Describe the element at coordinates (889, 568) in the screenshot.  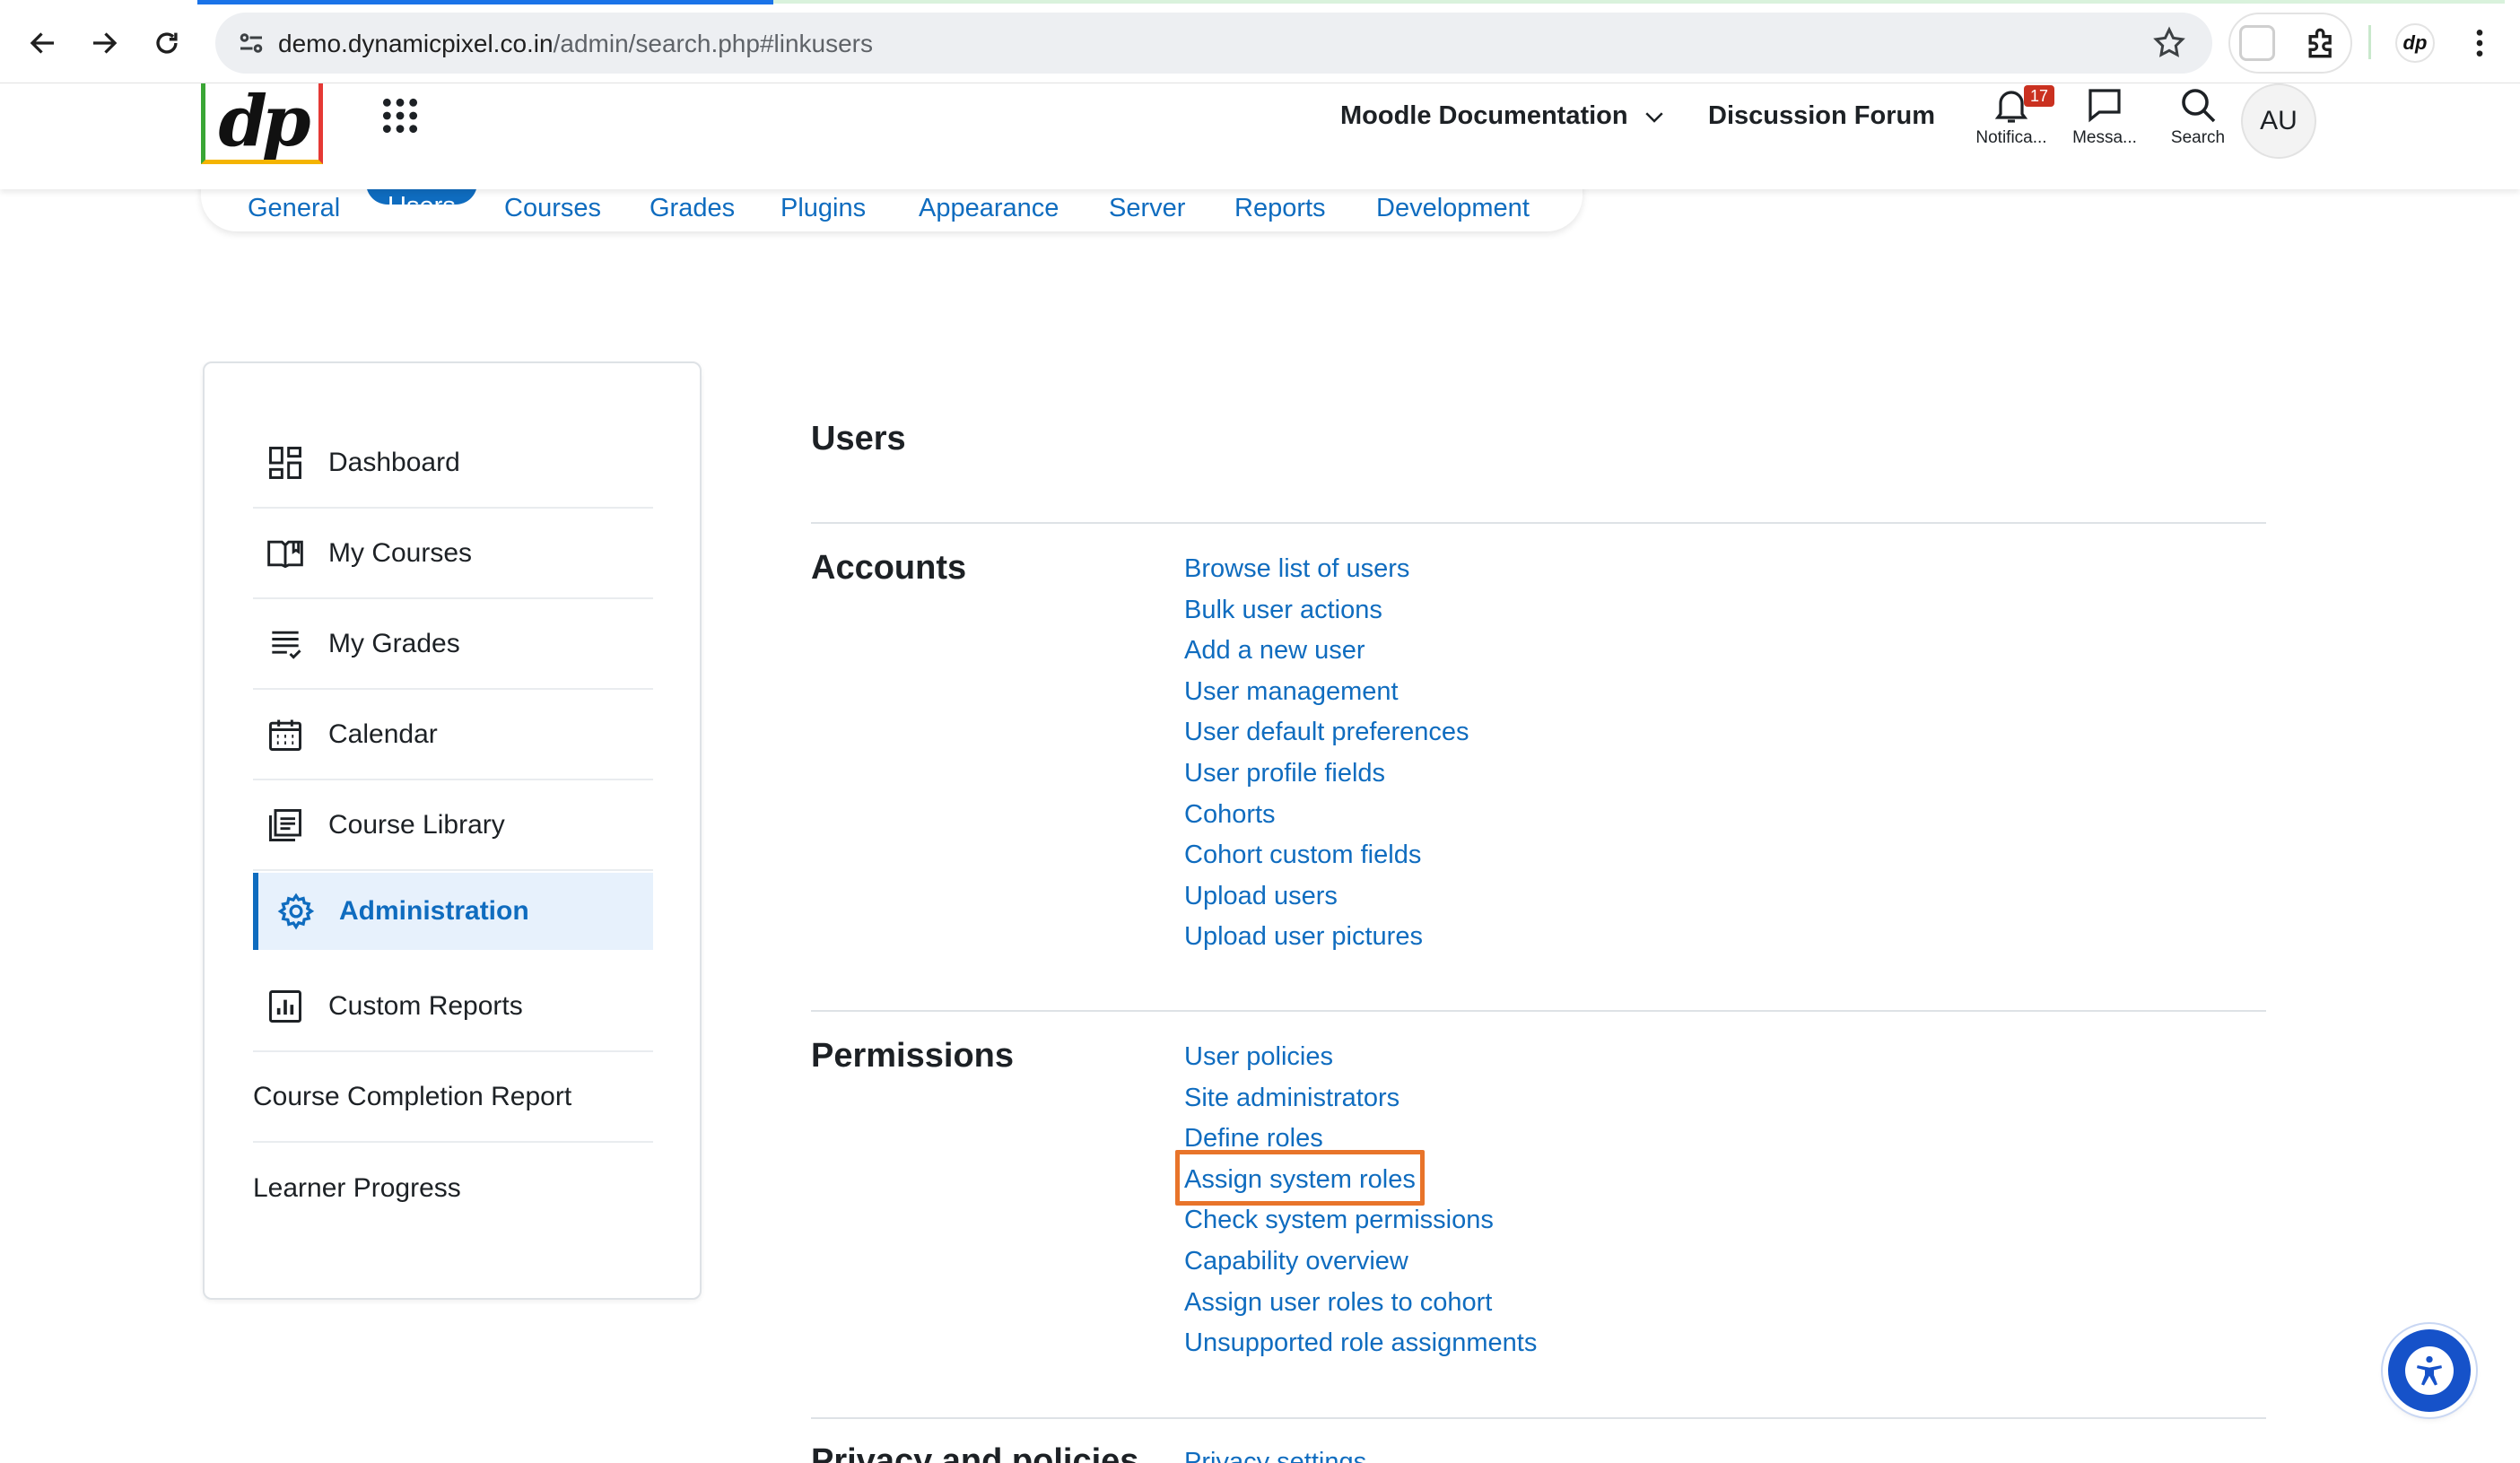
I see `section-title-accounts: Accounts` at that location.